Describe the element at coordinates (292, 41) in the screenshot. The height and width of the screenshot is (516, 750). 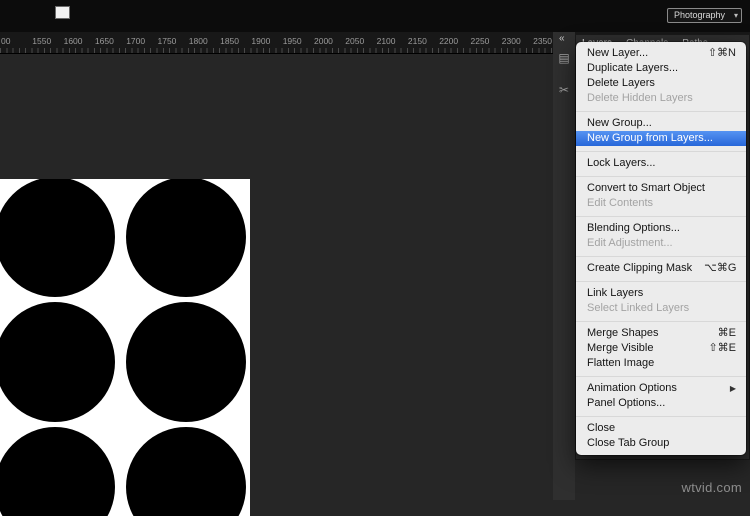
I see `ruler-label-1950: 1950` at that location.